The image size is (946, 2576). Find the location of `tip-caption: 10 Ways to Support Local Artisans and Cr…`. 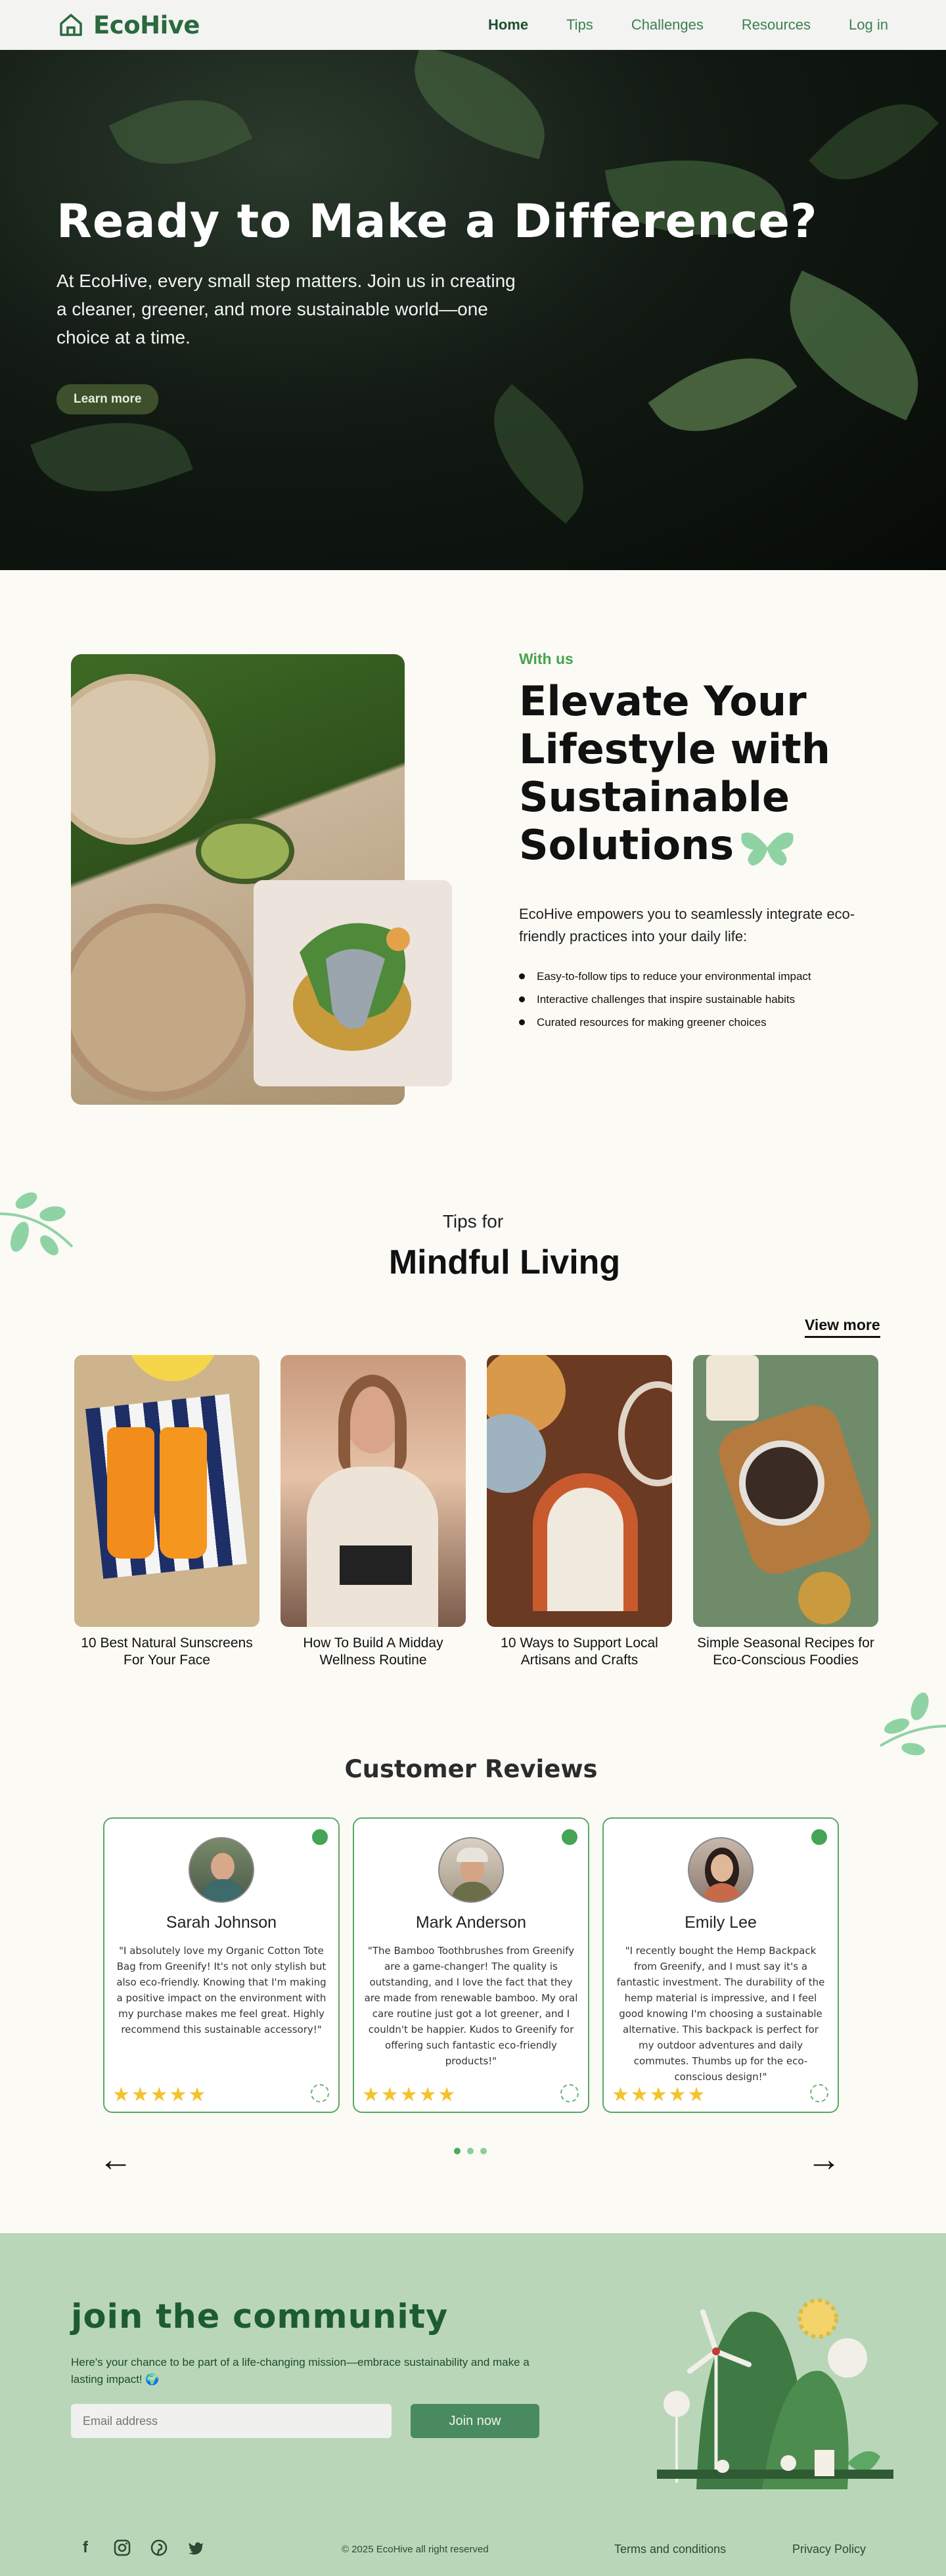

tip-caption: 10 Ways to Support Local Artisans and Cr… is located at coordinates (579, 1652).